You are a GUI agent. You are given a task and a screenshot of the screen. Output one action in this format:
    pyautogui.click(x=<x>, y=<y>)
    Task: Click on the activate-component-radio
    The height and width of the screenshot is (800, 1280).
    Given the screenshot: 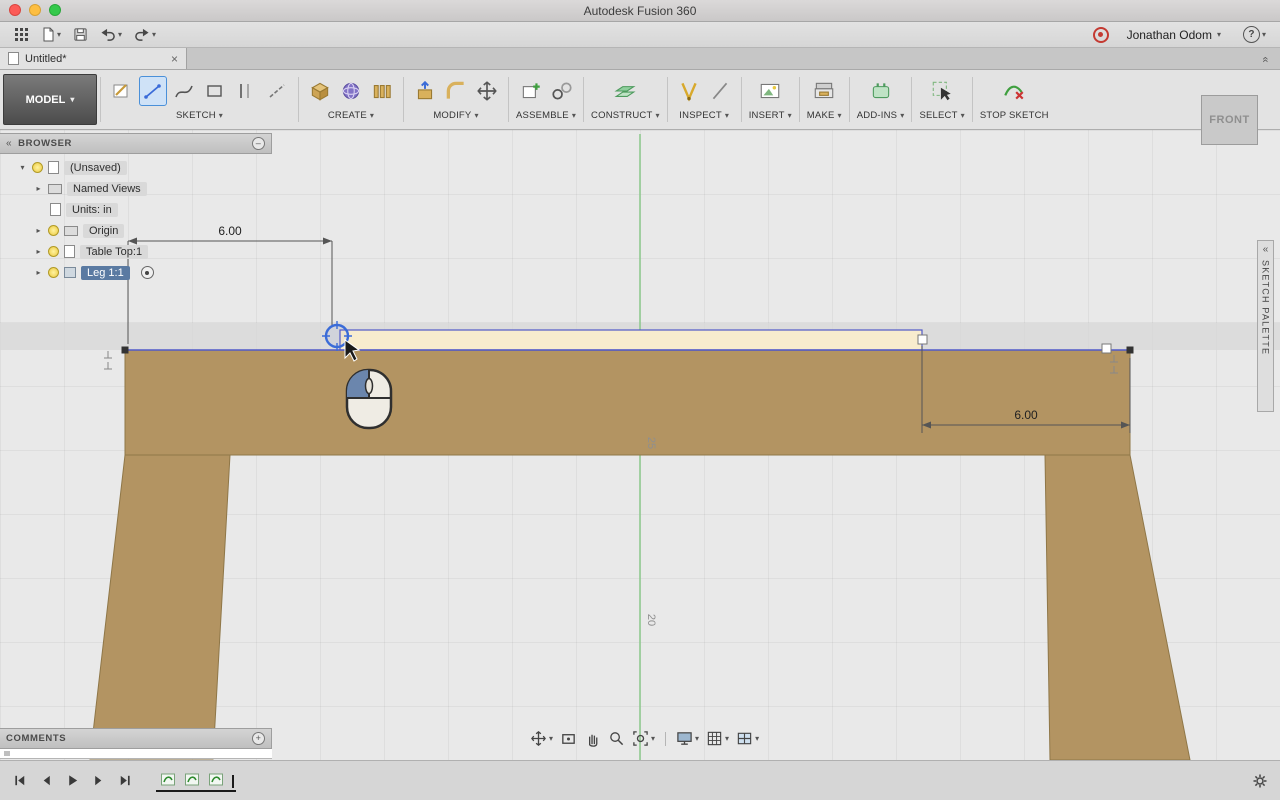 What is the action you would take?
    pyautogui.click(x=147, y=272)
    